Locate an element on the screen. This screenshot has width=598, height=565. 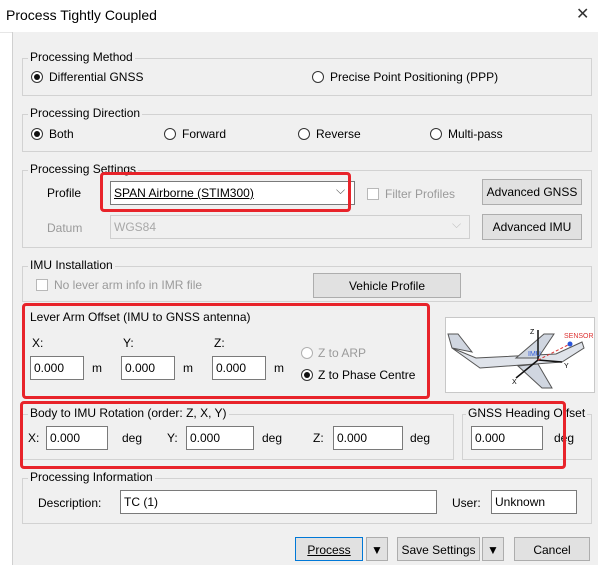
lever-arm-label: Lever Arm Offset (IMU to GNSS antenna) is located at coordinates (140, 317).